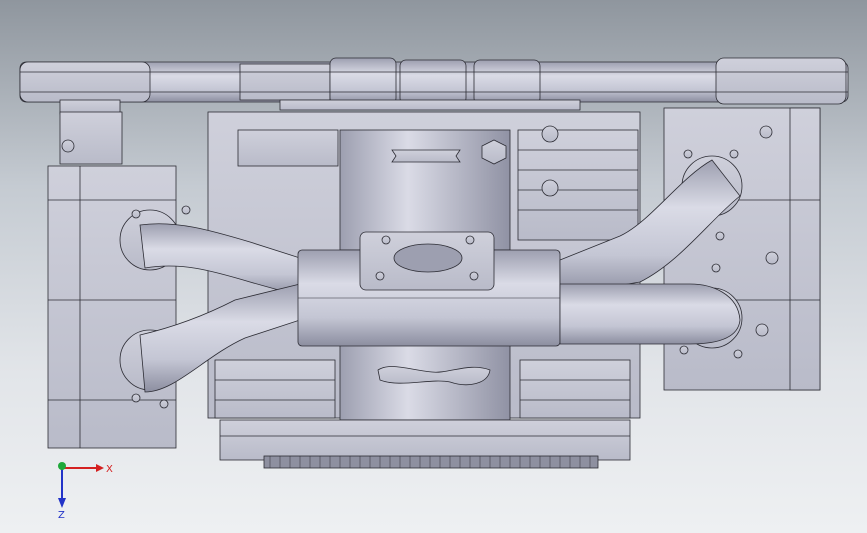 This screenshot has width=867, height=533. What do you see at coordinates (62, 503) in the screenshot?
I see `z-axis-arrowhead` at bounding box center [62, 503].